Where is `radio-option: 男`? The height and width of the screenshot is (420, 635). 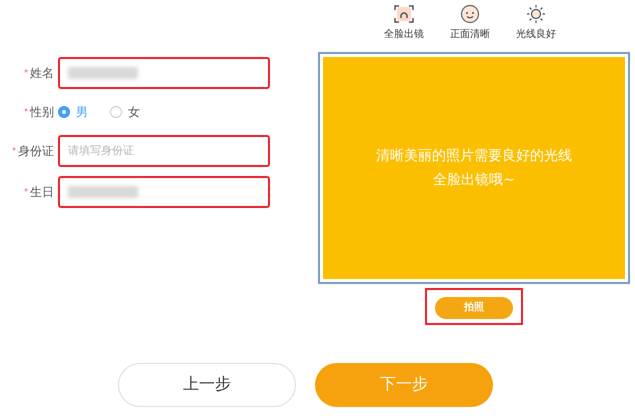 radio-option: 男 is located at coordinates (73, 112).